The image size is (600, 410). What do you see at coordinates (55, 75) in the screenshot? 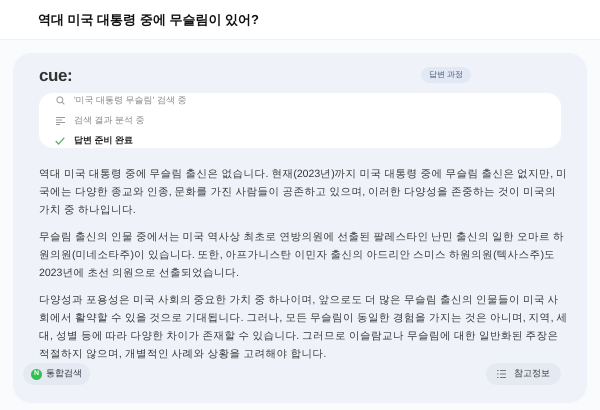
I see `cue-logo: cue:` at bounding box center [55, 75].